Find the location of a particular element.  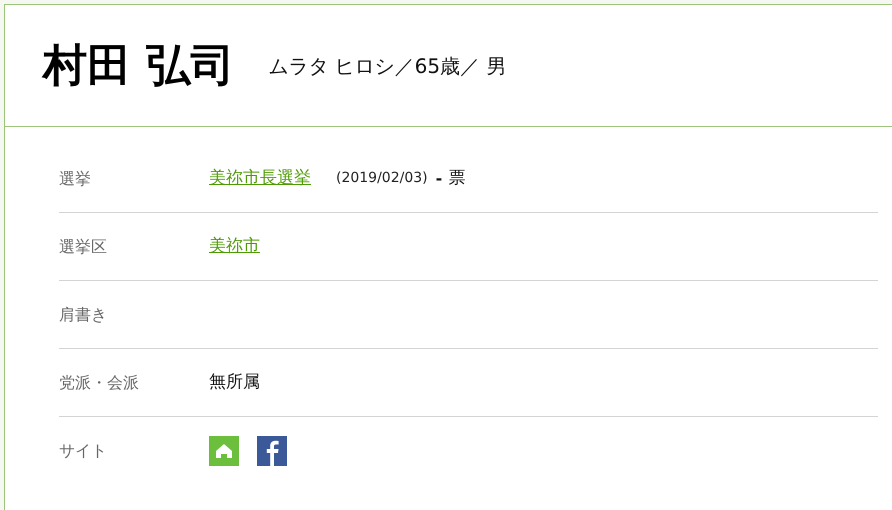

candidate-details: ムラタ ヒロシ／65歳／ 男 is located at coordinates (387, 66).